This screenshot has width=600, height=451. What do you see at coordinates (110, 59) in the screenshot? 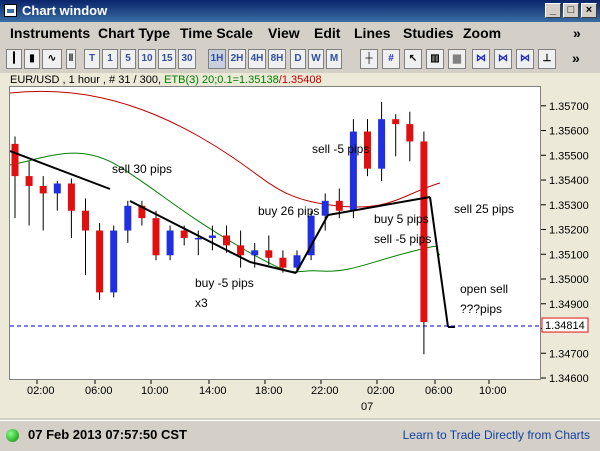
I see `tf-button-1: 1` at bounding box center [110, 59].